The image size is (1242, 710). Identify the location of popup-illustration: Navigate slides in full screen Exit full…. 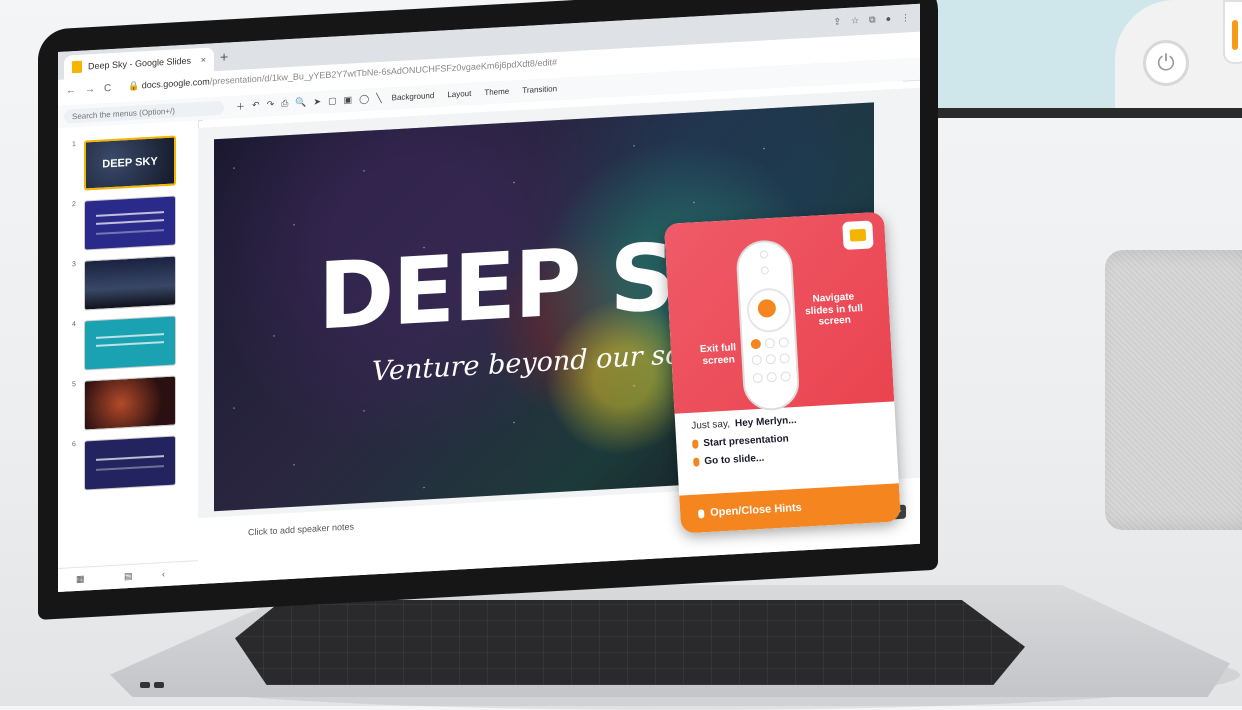
(779, 312).